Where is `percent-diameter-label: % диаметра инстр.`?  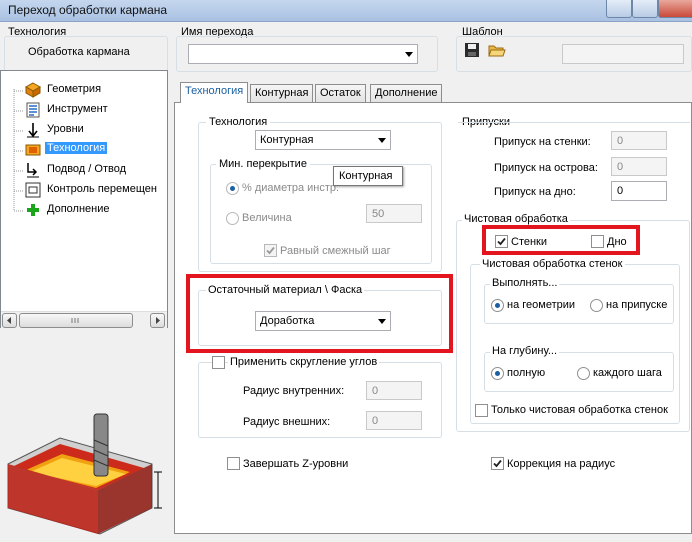
percent-diameter-label: % диаметра инстр. is located at coordinates (291, 188).